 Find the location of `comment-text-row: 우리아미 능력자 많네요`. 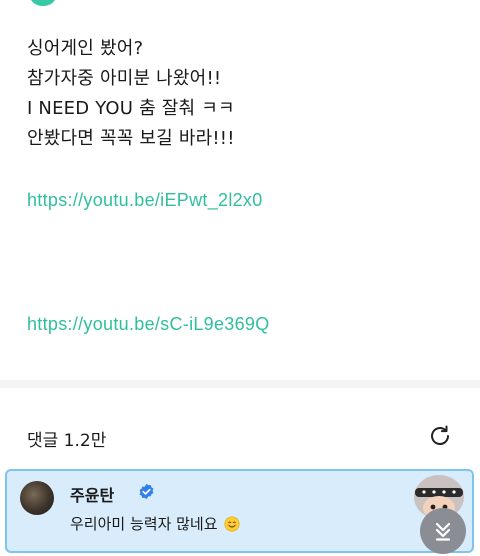

comment-text-row: 우리아미 능력자 많네요 is located at coordinates (155, 523).